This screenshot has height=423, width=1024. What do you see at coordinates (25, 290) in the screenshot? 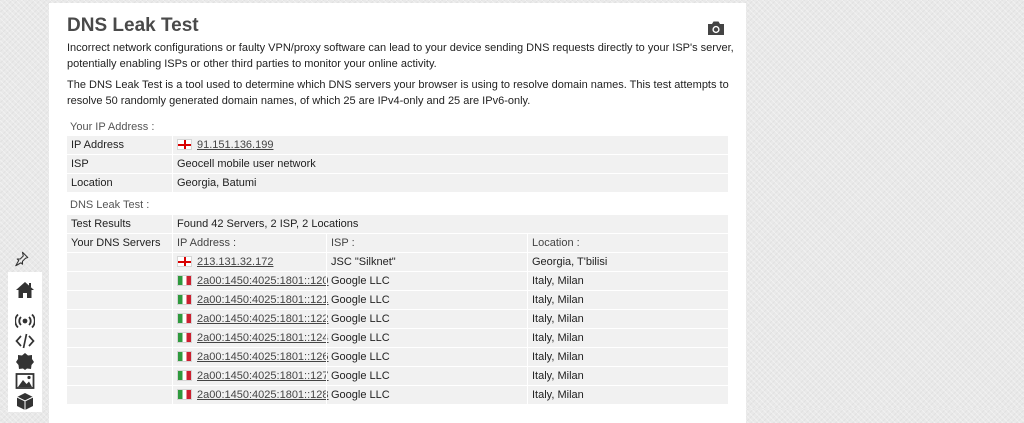
I see `home-icon` at bounding box center [25, 290].